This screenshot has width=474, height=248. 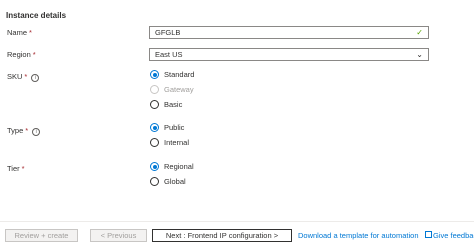 I want to click on name-value: GFGLB, so click(x=168, y=32).